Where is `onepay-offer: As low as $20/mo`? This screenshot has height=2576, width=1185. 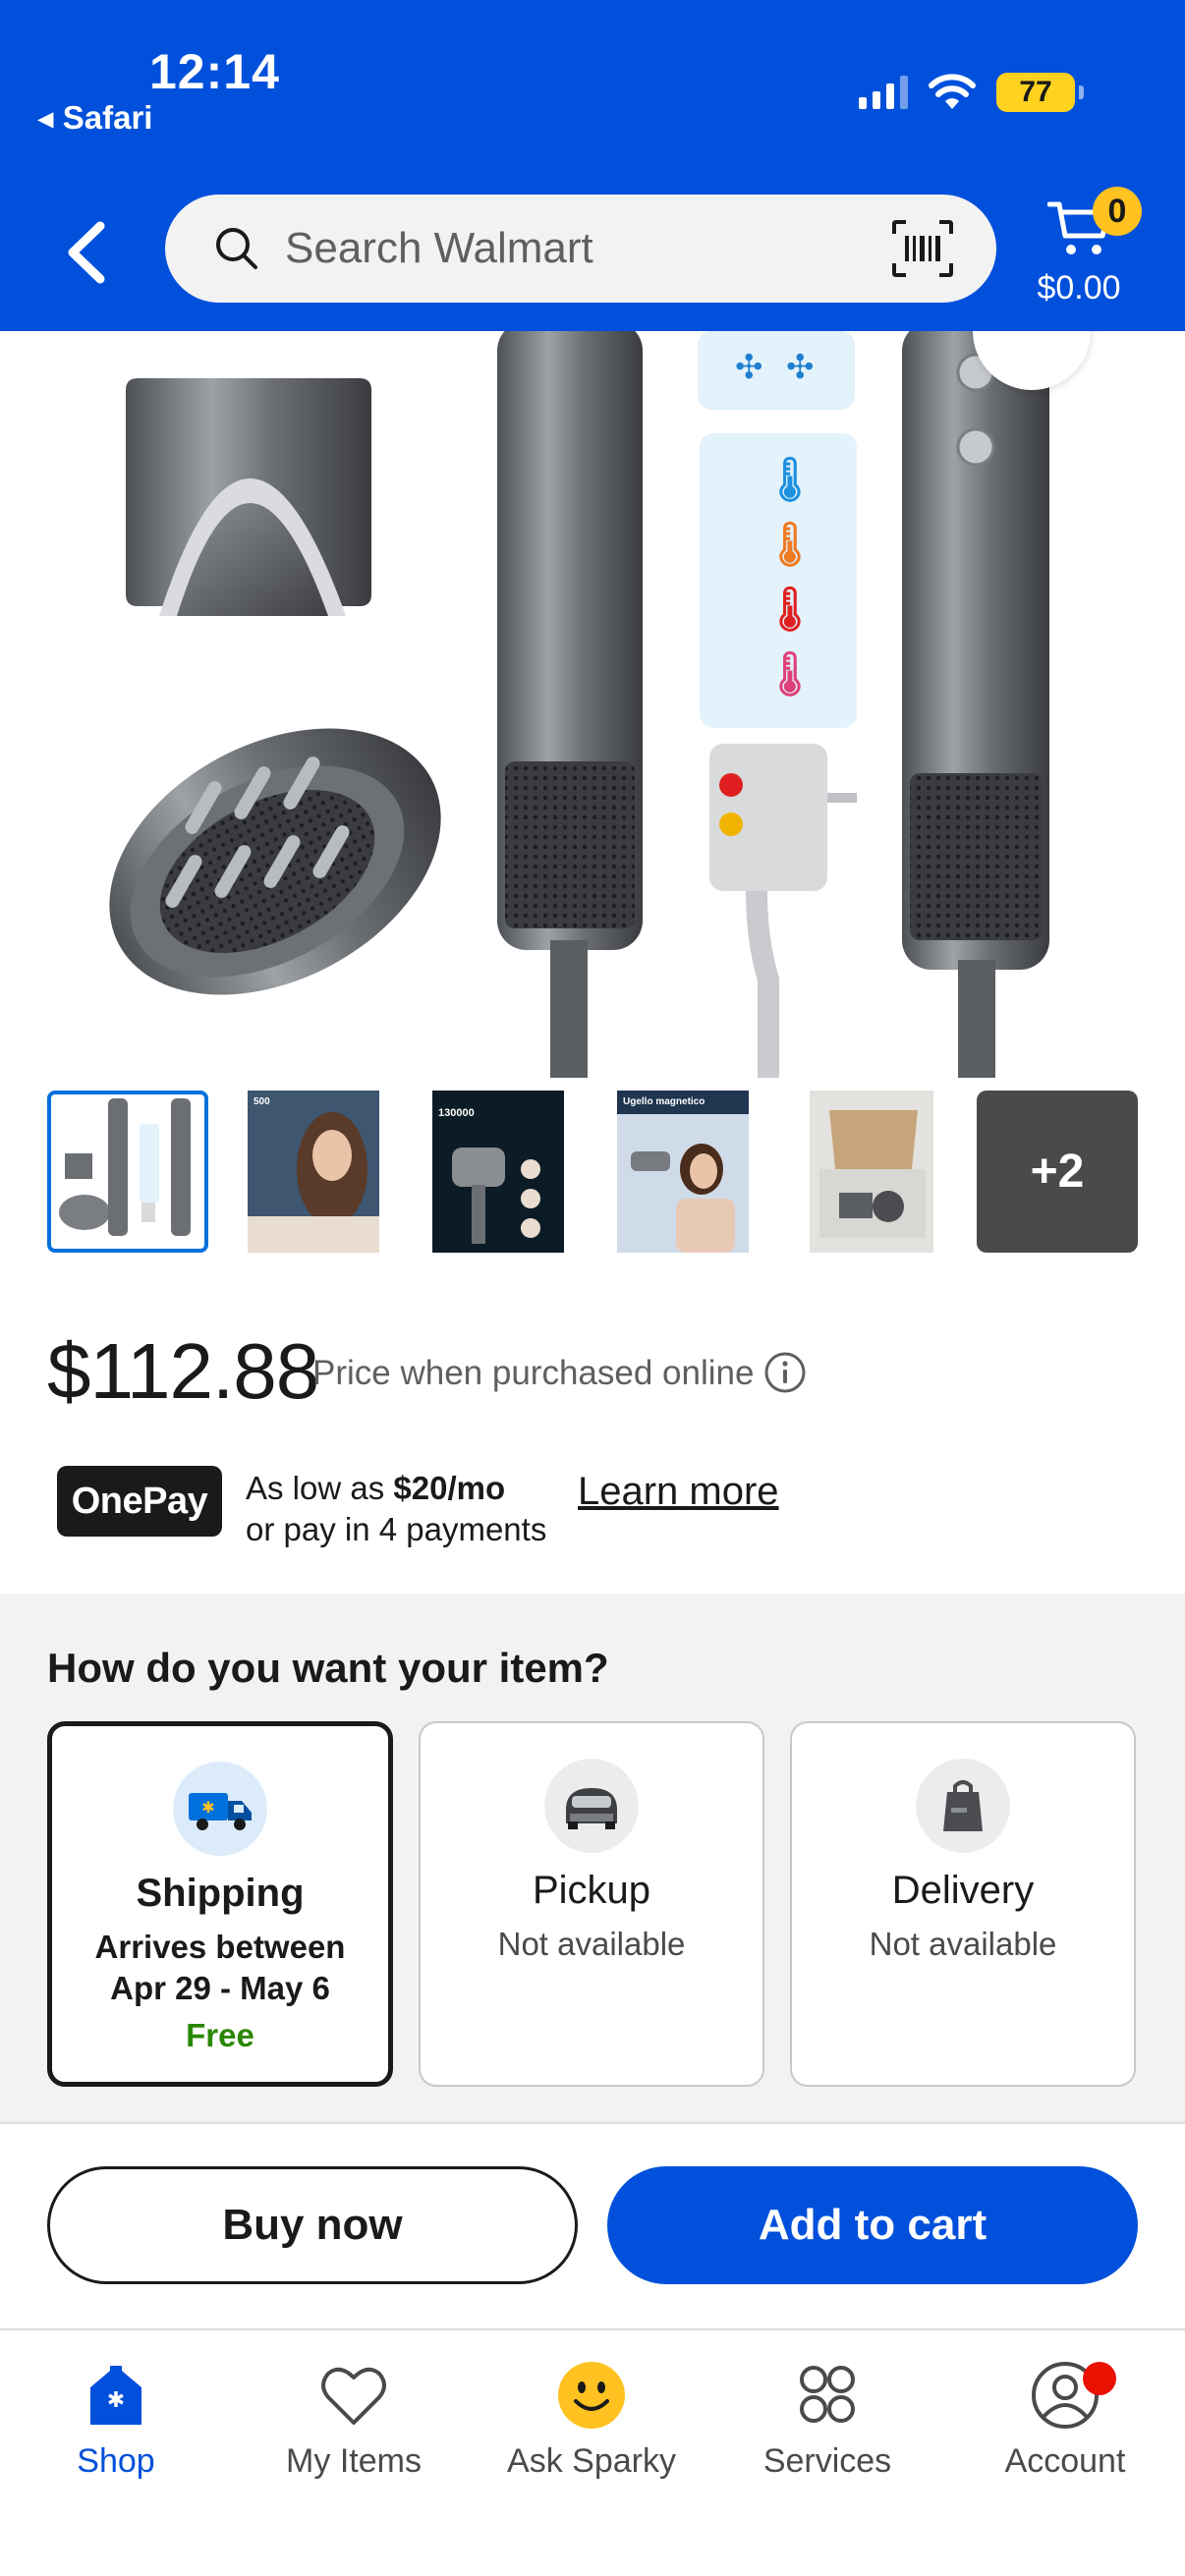 onepay-offer: As low as $20/mo is located at coordinates (376, 1488).